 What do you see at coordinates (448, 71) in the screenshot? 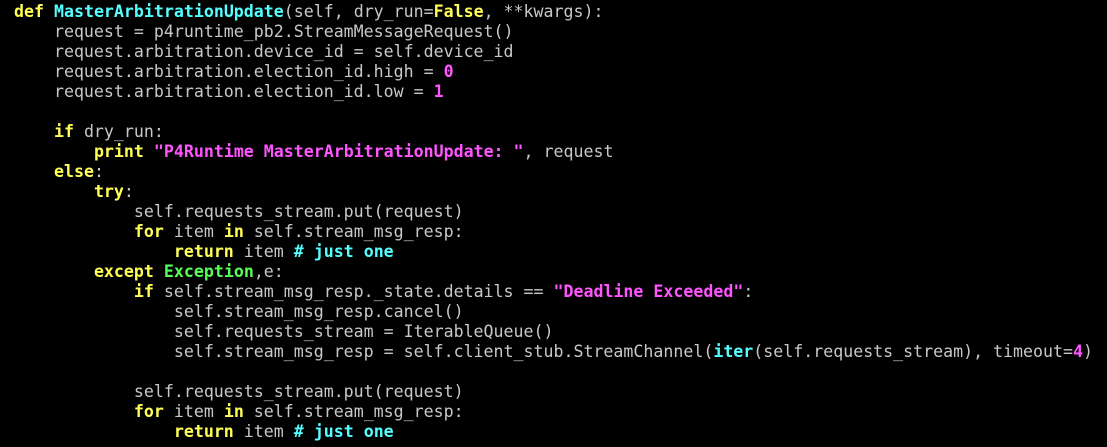
I see `number-token: 0` at bounding box center [448, 71].